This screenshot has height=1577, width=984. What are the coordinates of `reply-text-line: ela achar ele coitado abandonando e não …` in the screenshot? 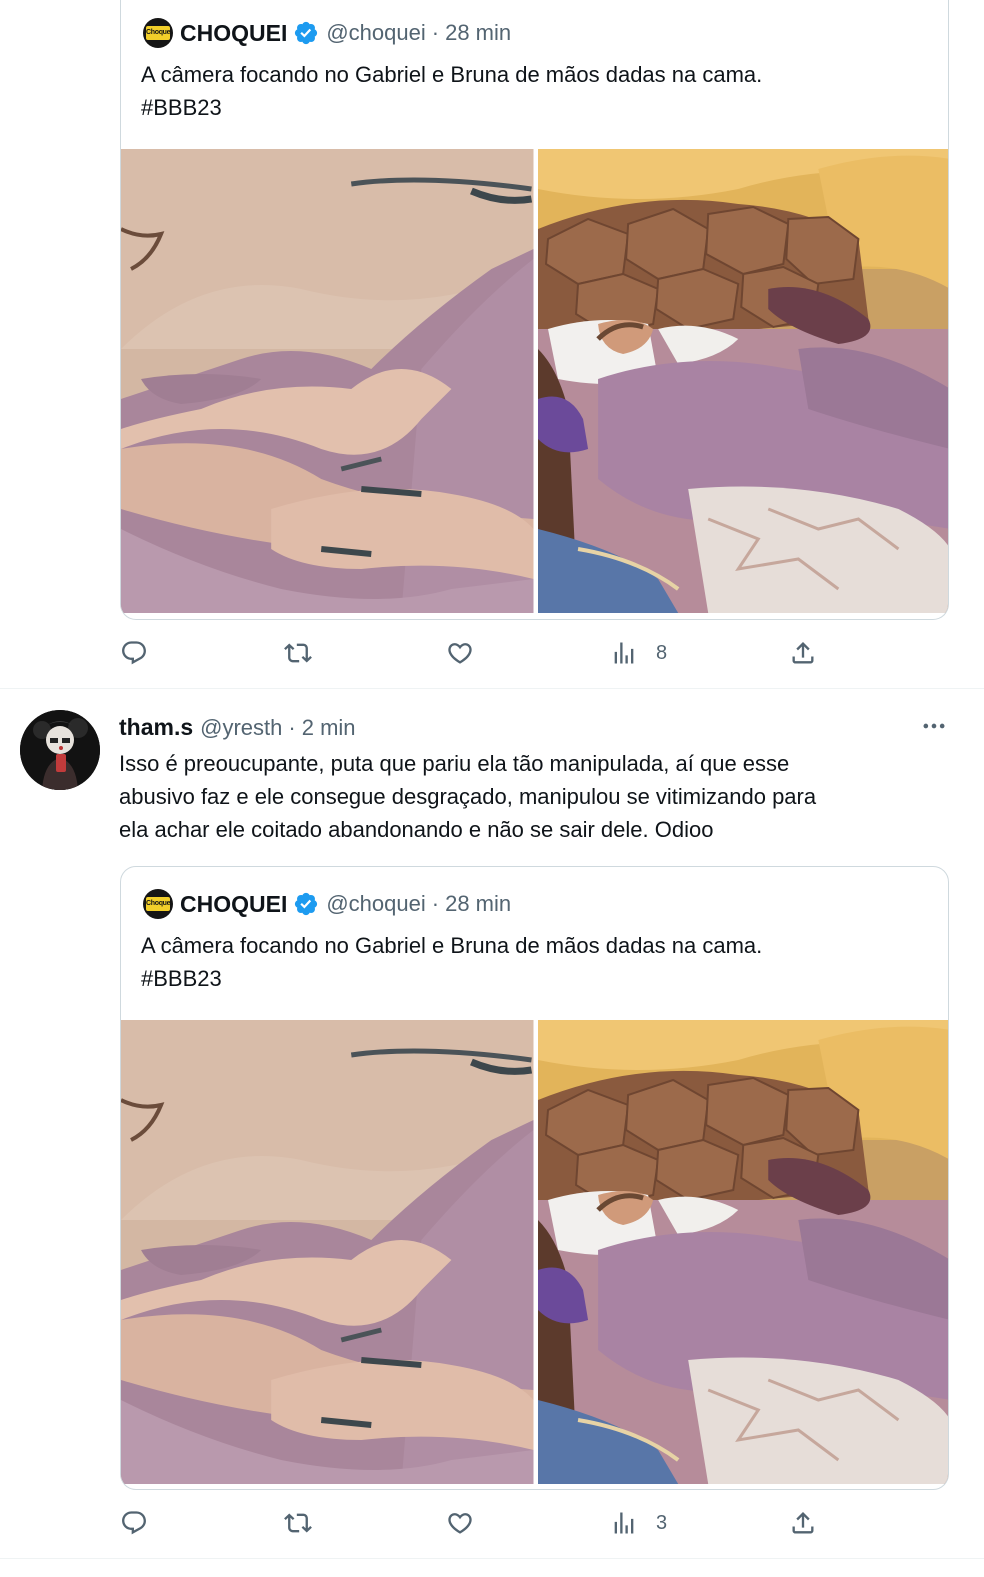 It's located at (416, 829).